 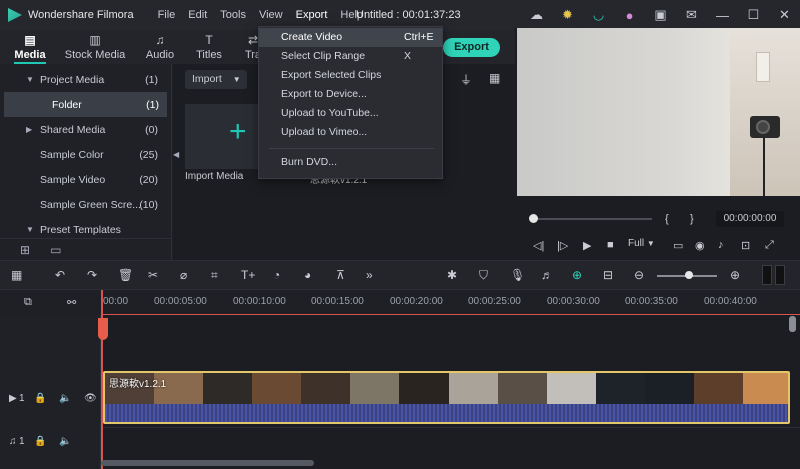 I want to click on folder-icon: ▭, so click(x=55, y=250).